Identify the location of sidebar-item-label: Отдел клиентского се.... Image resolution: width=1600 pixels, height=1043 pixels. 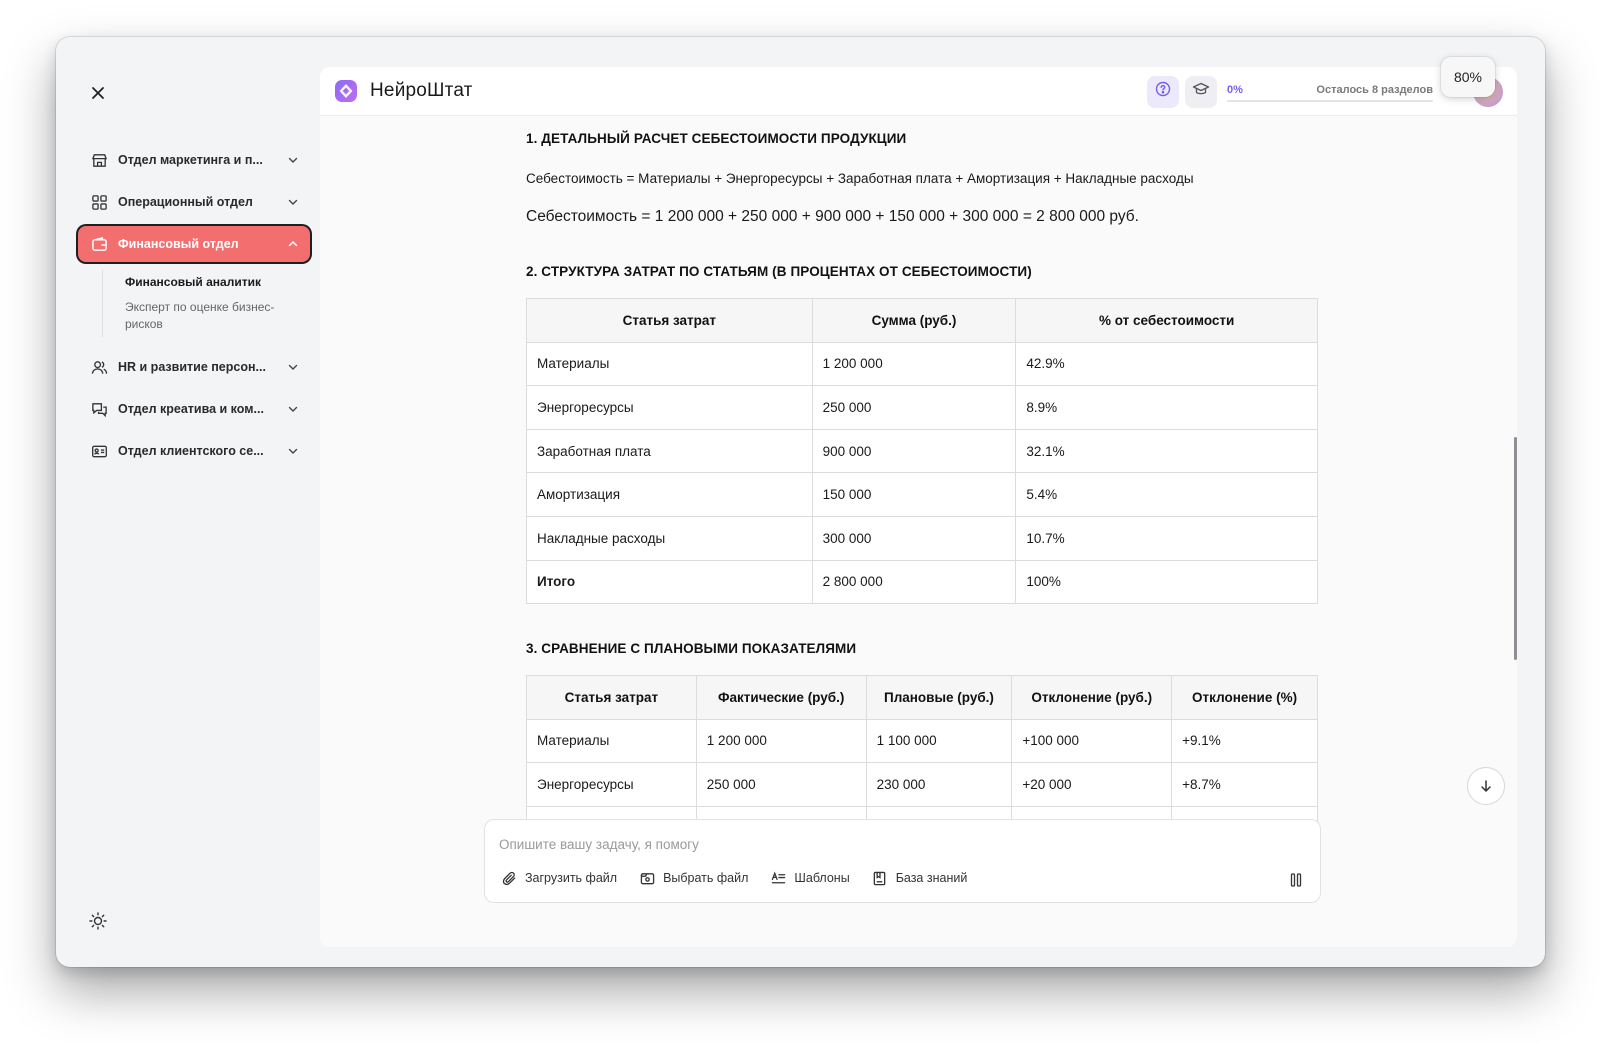
(191, 451).